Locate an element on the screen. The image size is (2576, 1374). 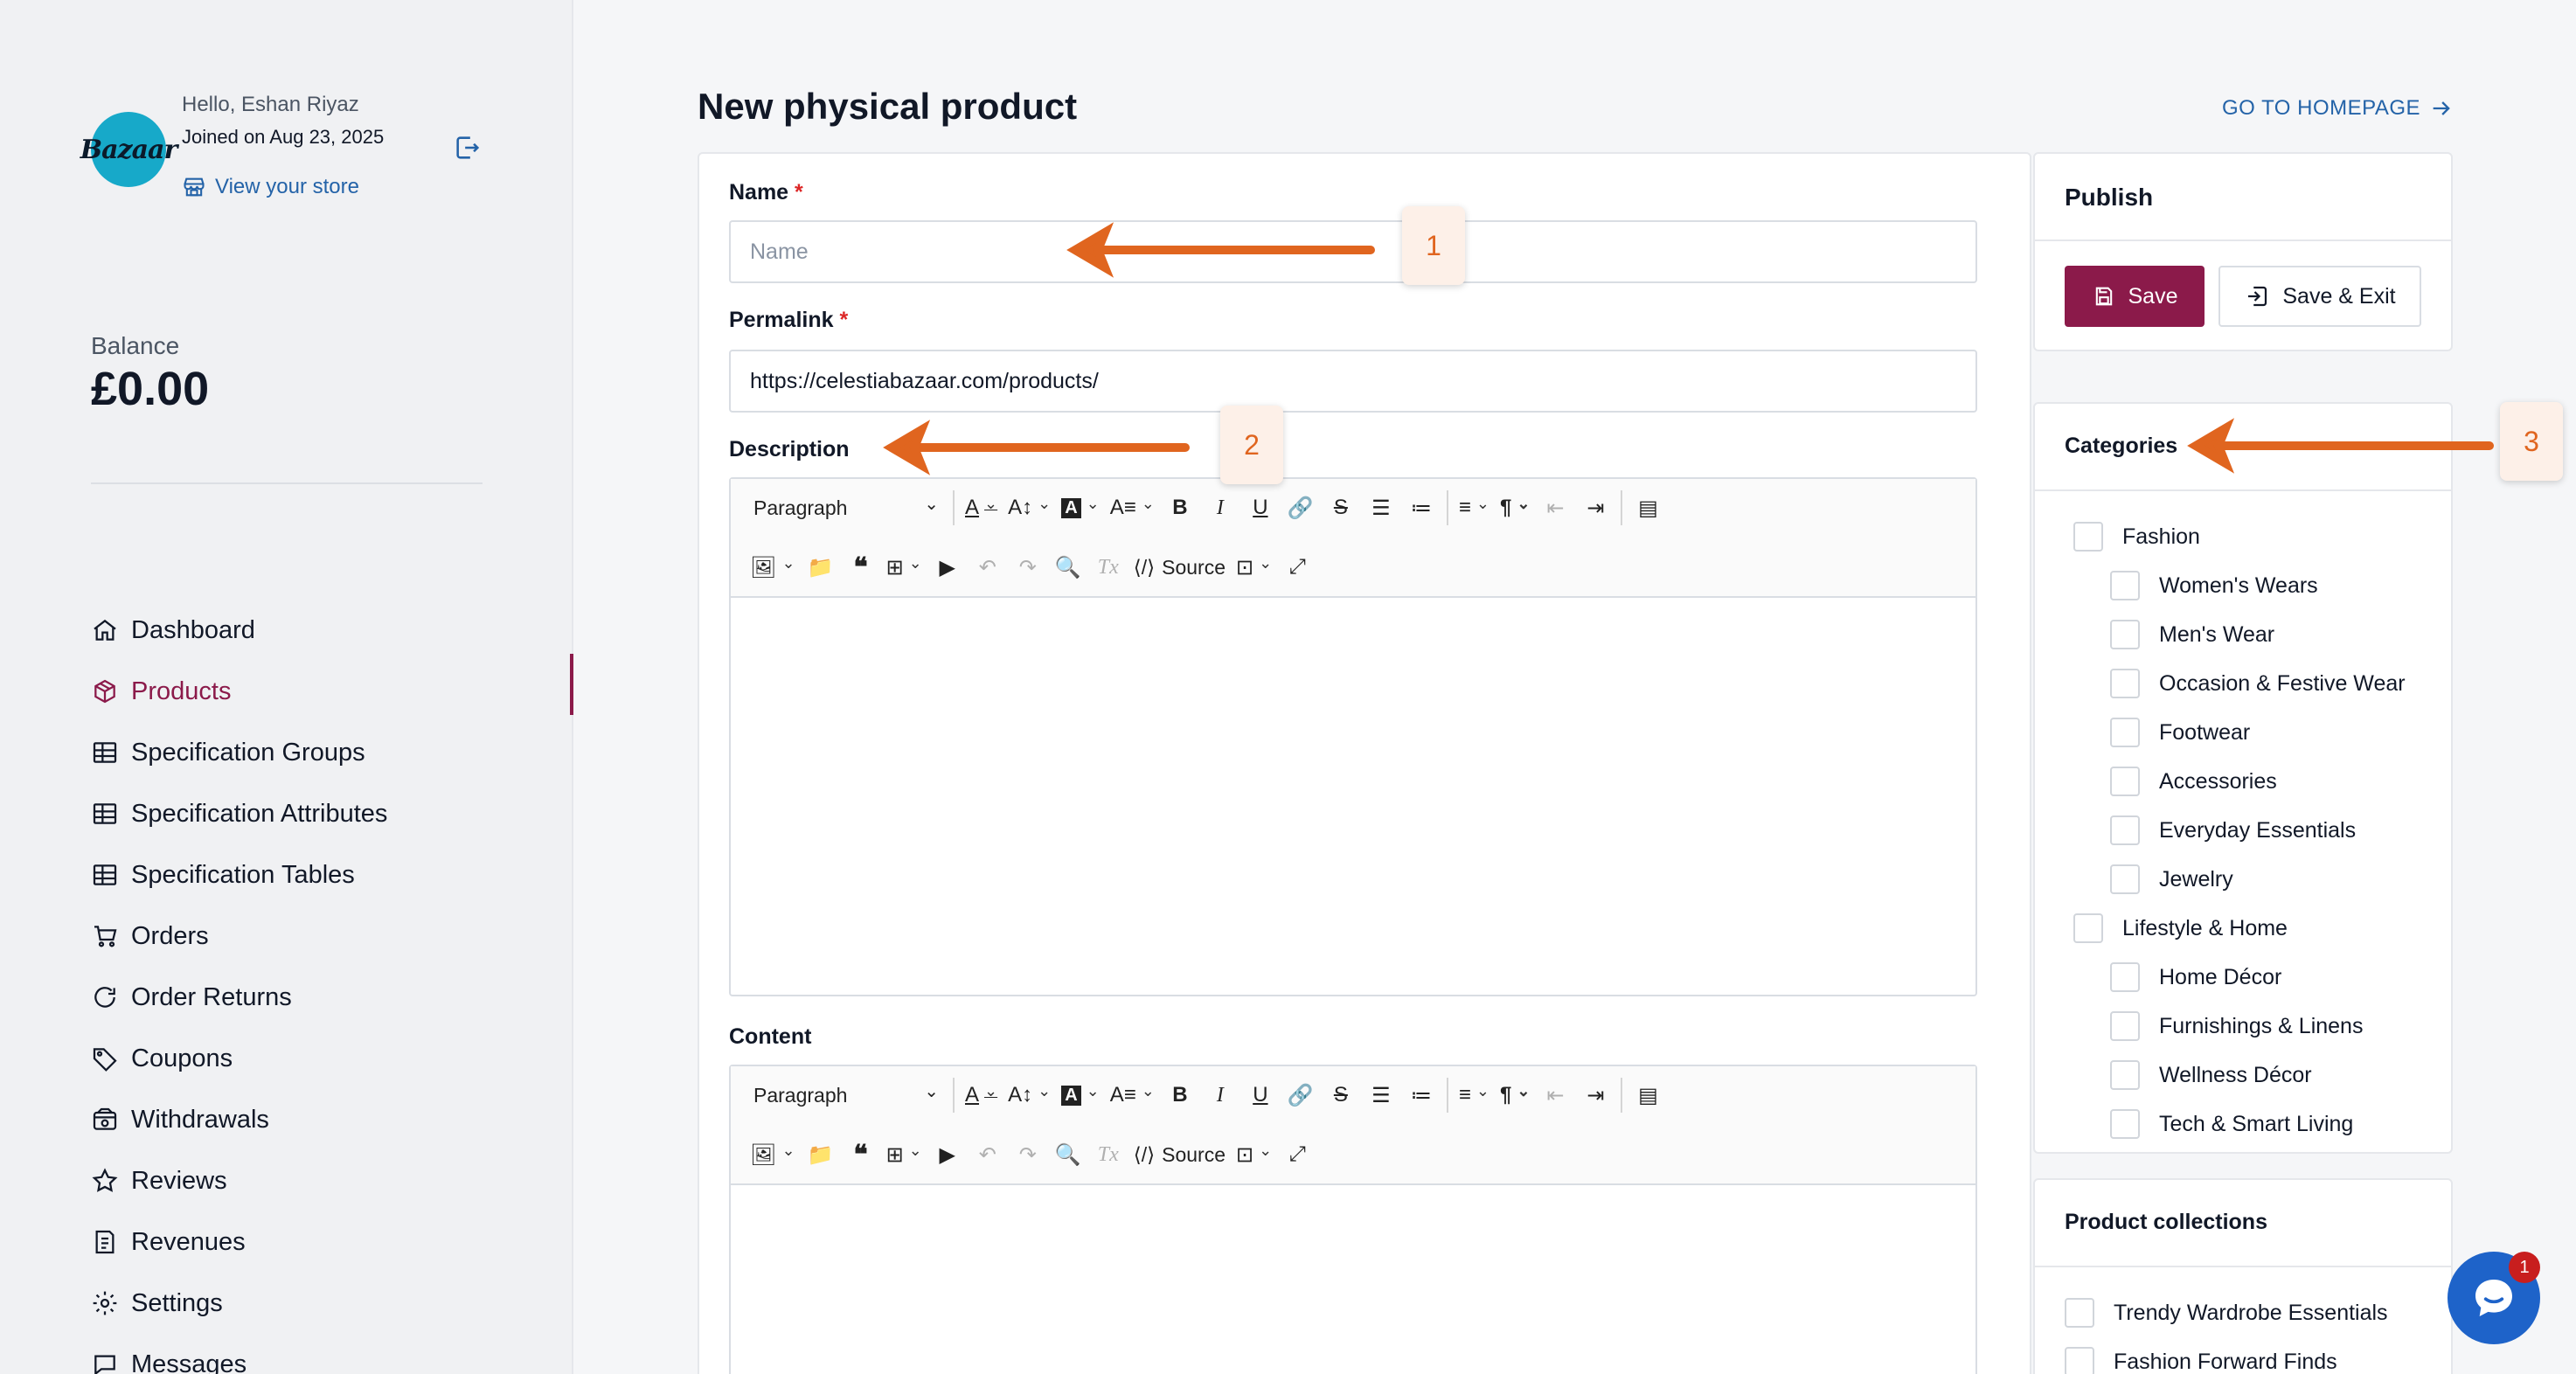
bold-icon: B is located at coordinates (1180, 1095).